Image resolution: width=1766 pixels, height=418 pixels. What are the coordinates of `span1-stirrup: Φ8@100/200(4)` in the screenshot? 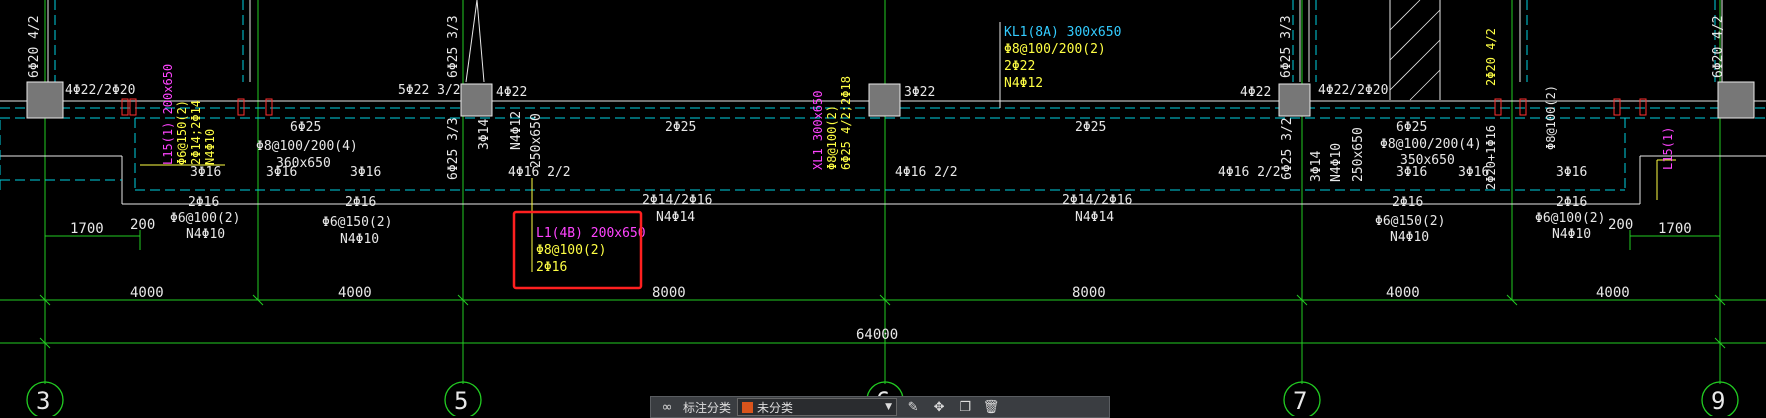 It's located at (307, 146).